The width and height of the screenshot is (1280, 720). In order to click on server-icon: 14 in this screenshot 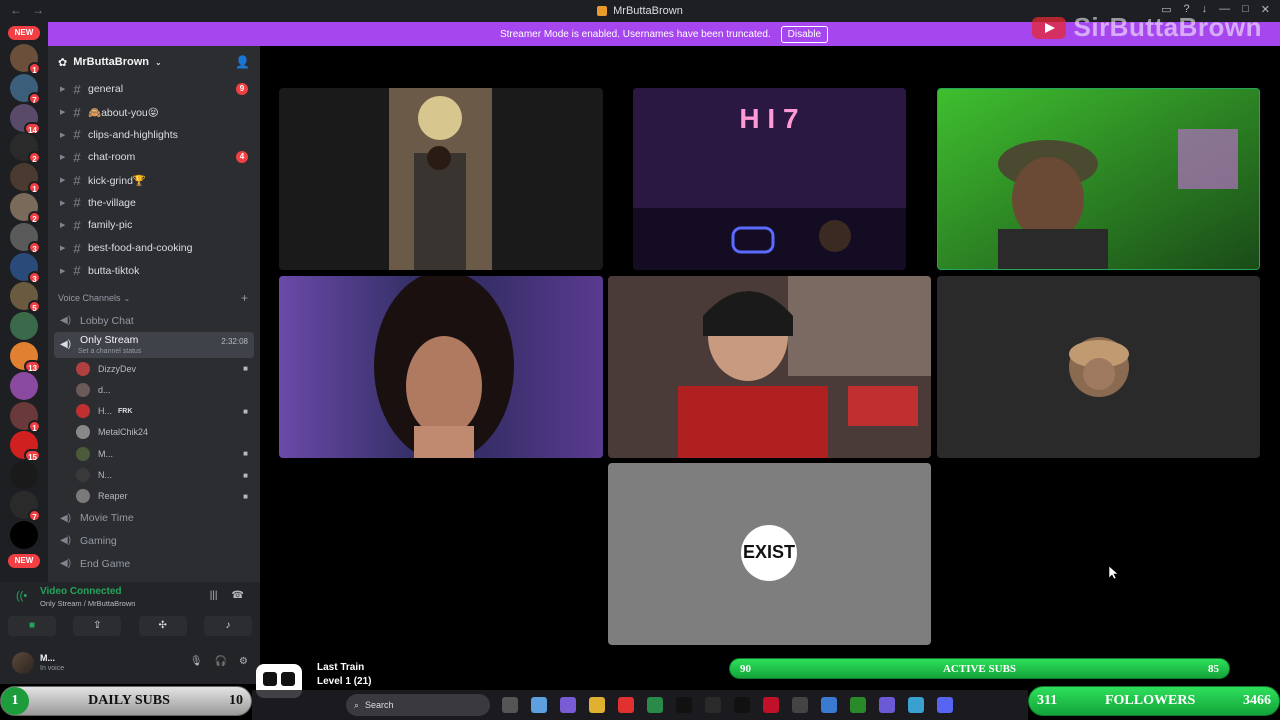, I will do `click(25, 119)`.